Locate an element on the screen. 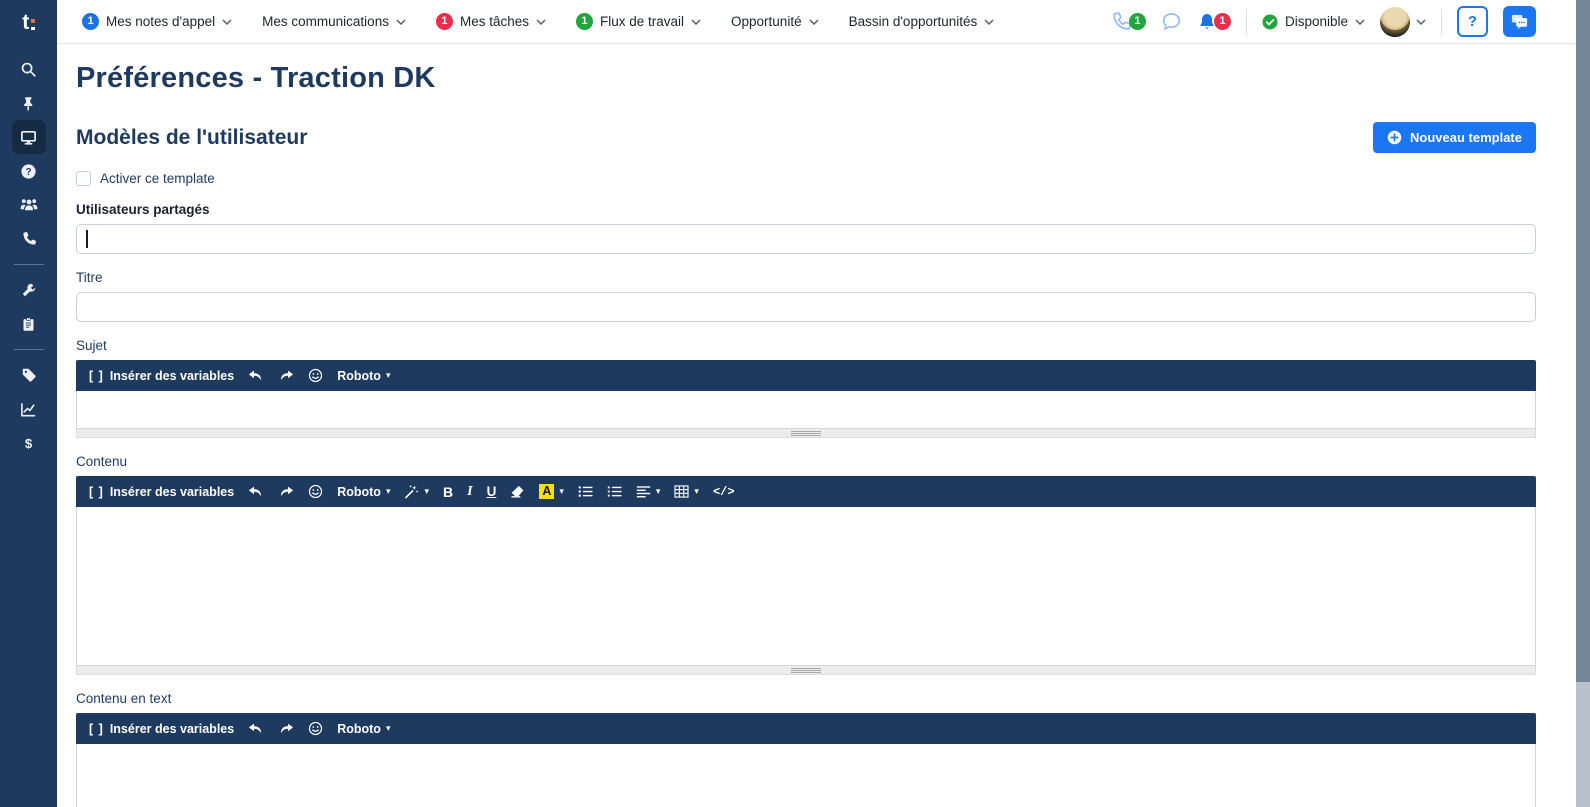 Image resolution: width=1590 pixels, height=807 pixels. nav-item-mes-communications: Mes communications is located at coordinates (334, 21).